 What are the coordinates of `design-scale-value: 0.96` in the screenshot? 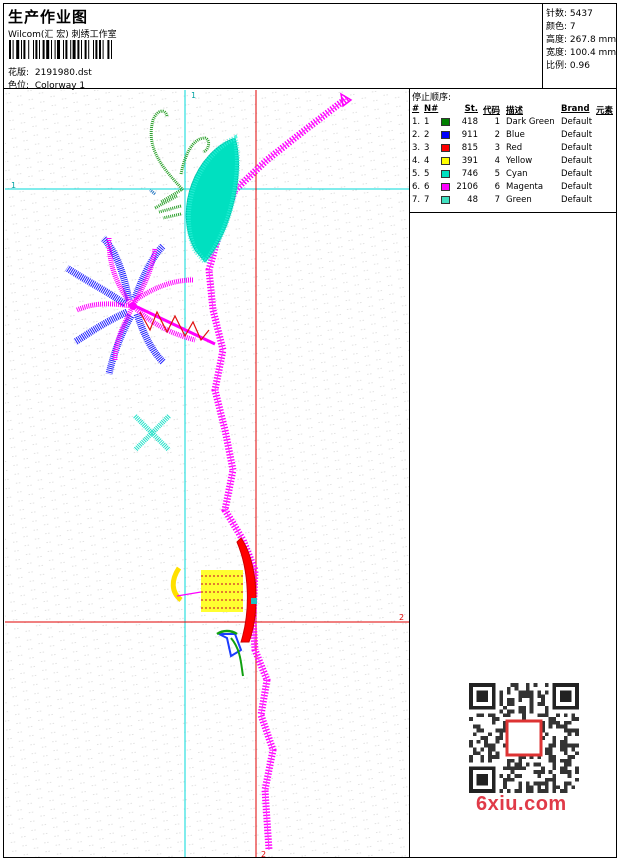 It's located at (579, 66).